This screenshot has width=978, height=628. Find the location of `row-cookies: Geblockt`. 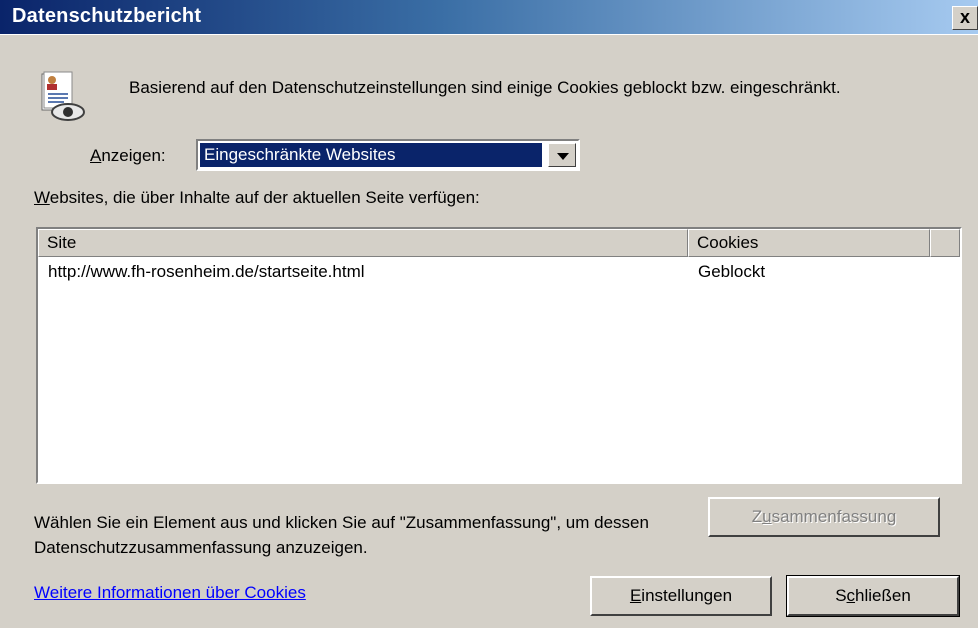

row-cookies: Geblockt is located at coordinates (732, 271).